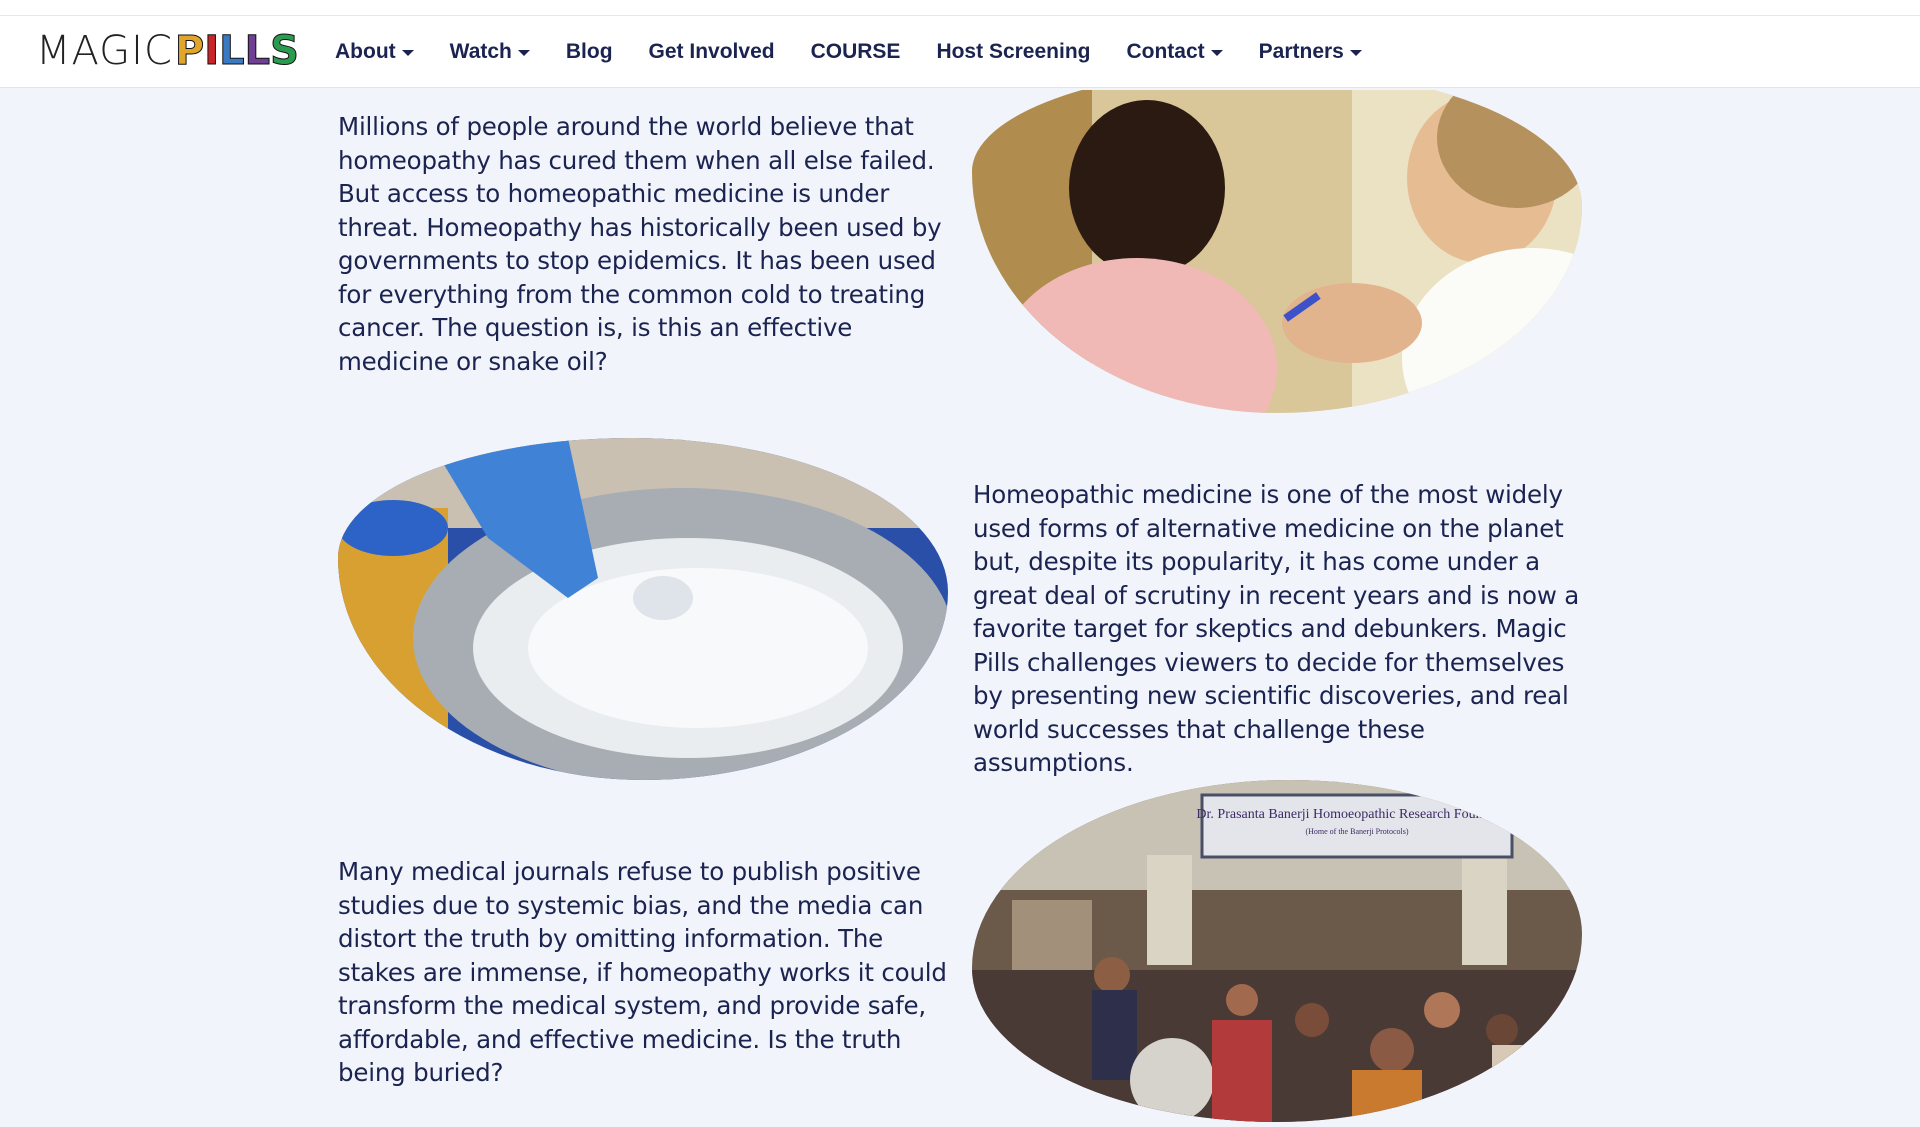 The image size is (1920, 1127). I want to click on nav-item-label: Contact, so click(1165, 51).